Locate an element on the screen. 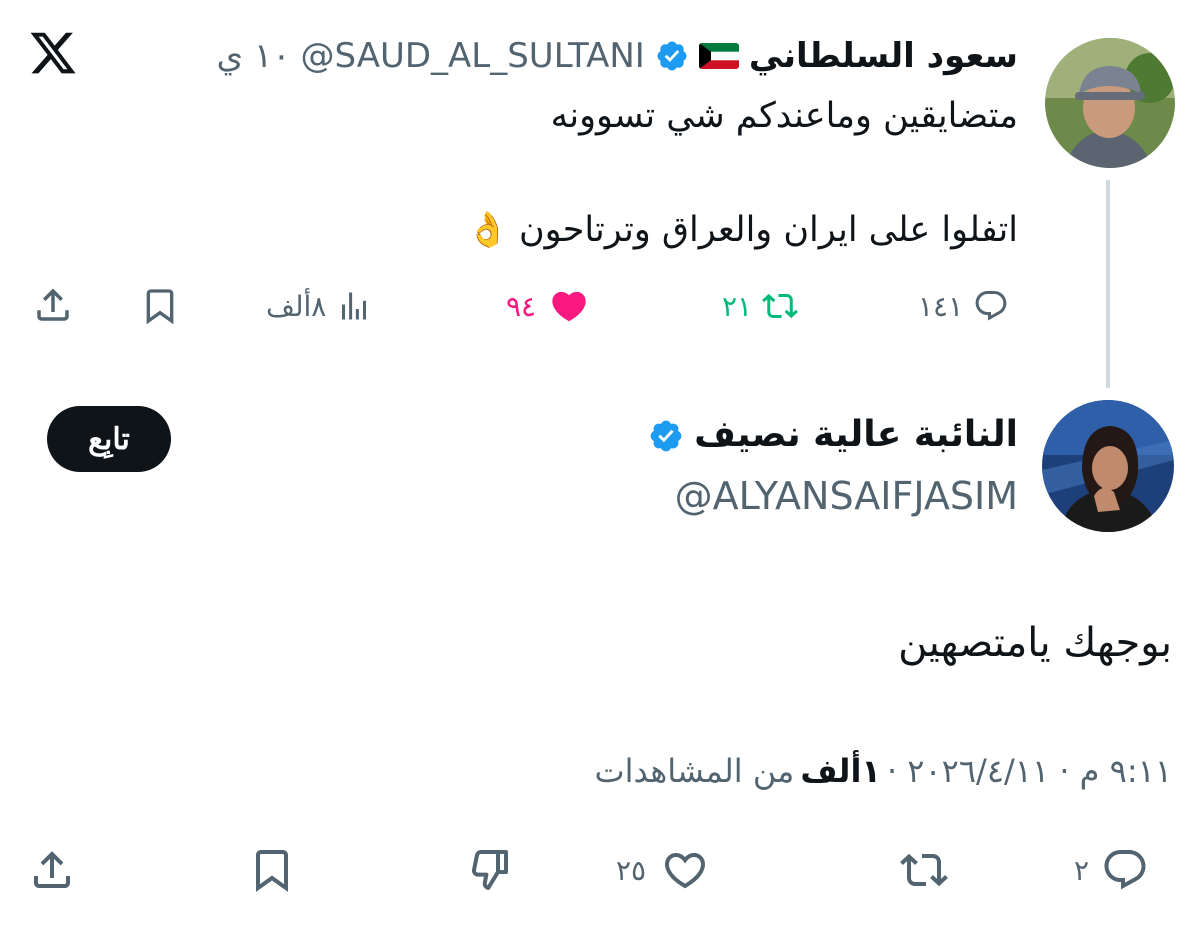 This screenshot has height=929, width=1200. quoted-author-avatar is located at coordinates (1110, 103).